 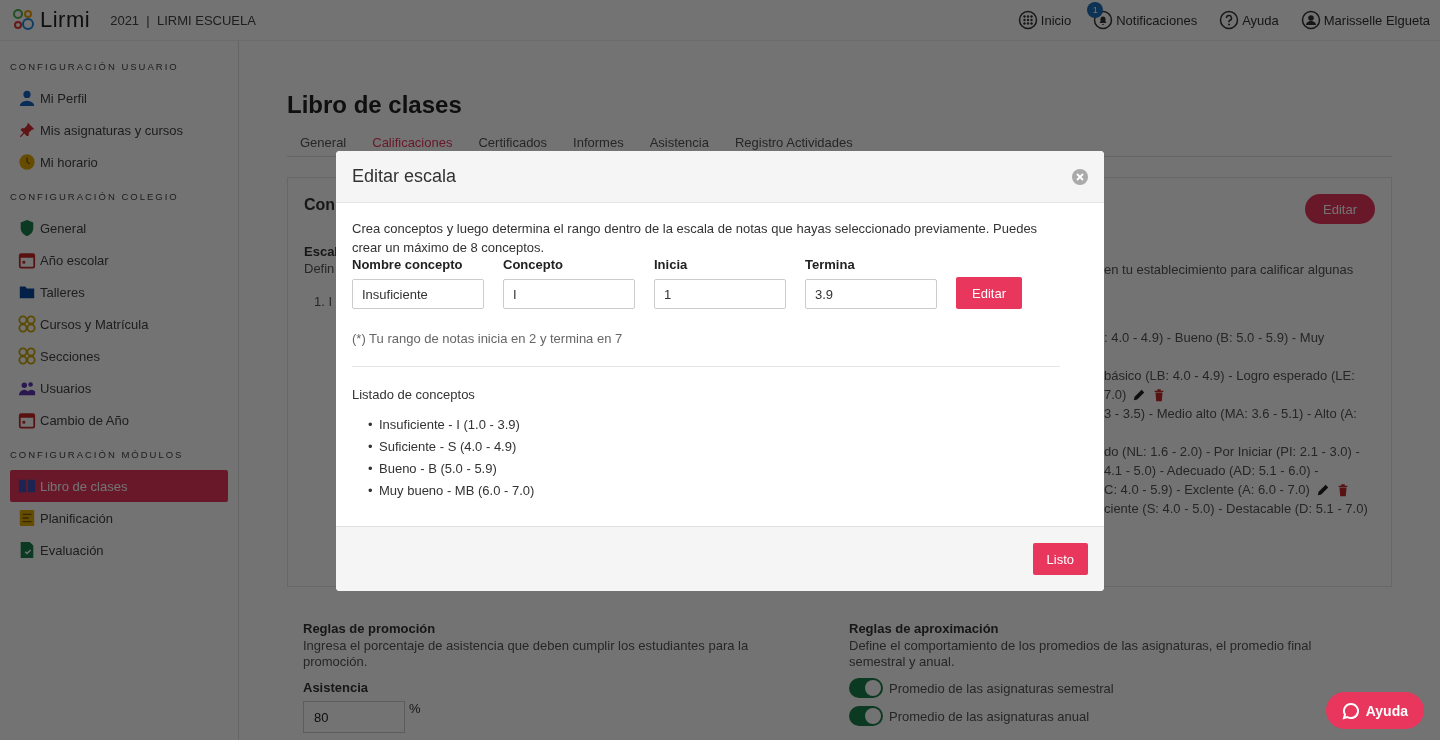 I want to click on field-label: Concepto, so click(x=533, y=264).